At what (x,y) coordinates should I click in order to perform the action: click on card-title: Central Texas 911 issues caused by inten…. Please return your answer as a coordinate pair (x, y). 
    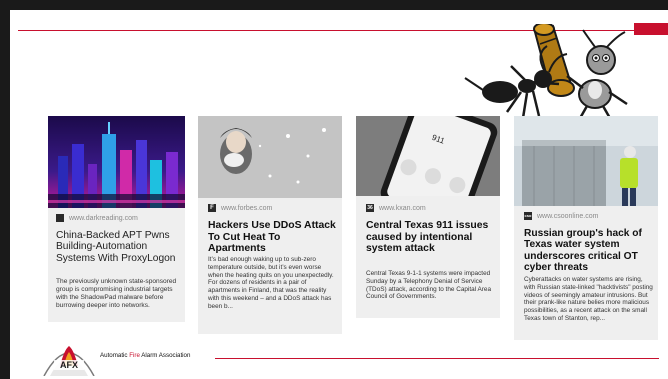
    Looking at the image, I should click on (431, 237).